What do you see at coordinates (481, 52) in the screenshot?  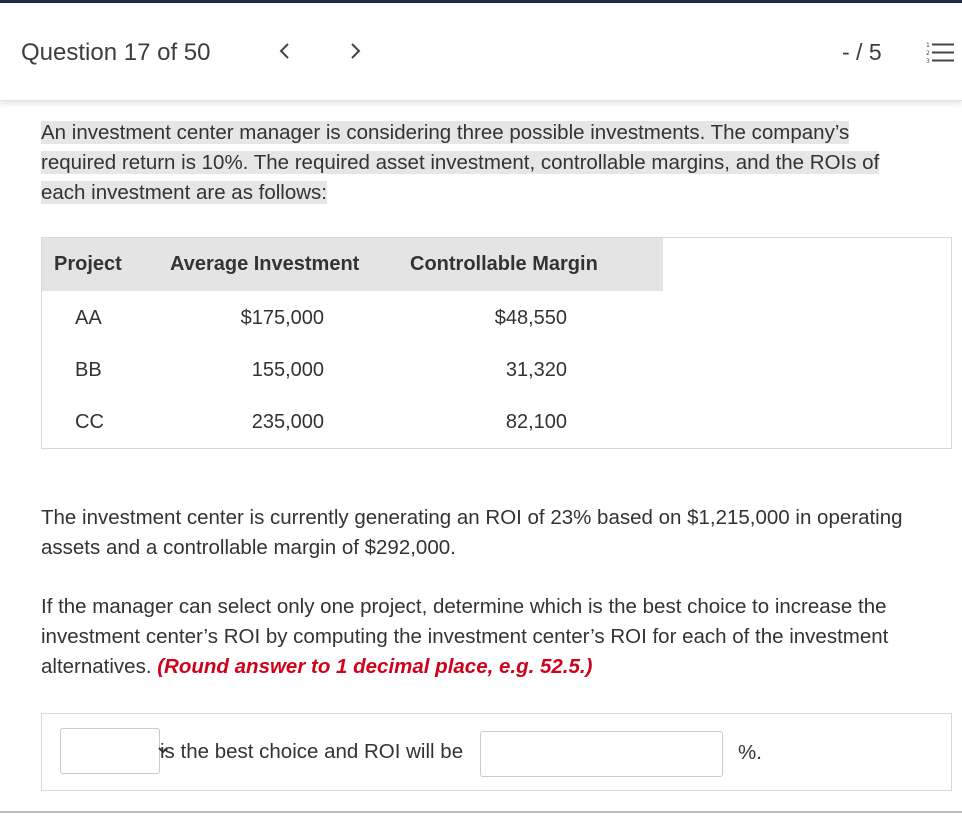 I see `question-header: Question 17 of 50 - / 5 1 2 3` at bounding box center [481, 52].